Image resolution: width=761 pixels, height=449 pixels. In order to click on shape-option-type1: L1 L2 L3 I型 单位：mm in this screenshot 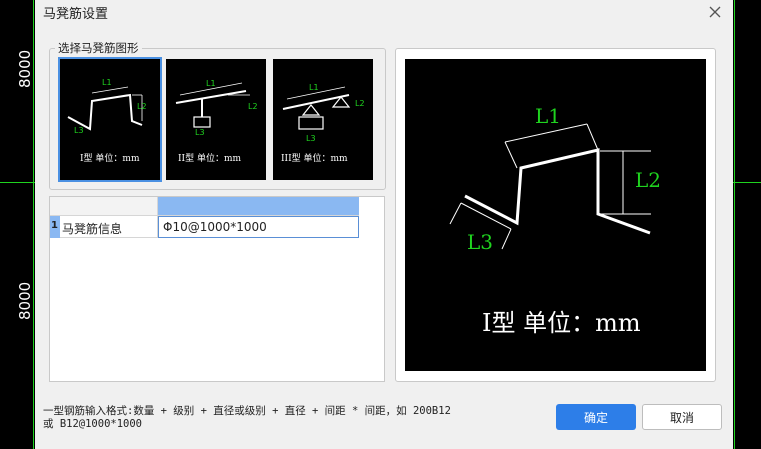, I will do `click(110, 119)`.